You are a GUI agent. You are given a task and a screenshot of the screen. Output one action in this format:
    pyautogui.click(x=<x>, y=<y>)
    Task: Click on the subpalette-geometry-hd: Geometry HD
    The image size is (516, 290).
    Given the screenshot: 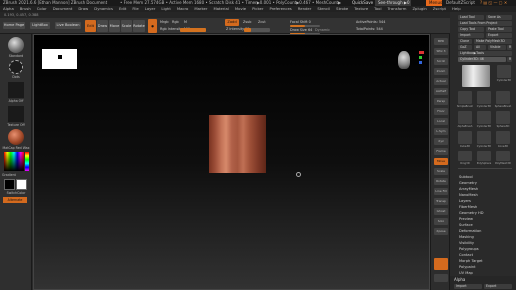 What is the action you would take?
    pyautogui.click(x=471, y=213)
    